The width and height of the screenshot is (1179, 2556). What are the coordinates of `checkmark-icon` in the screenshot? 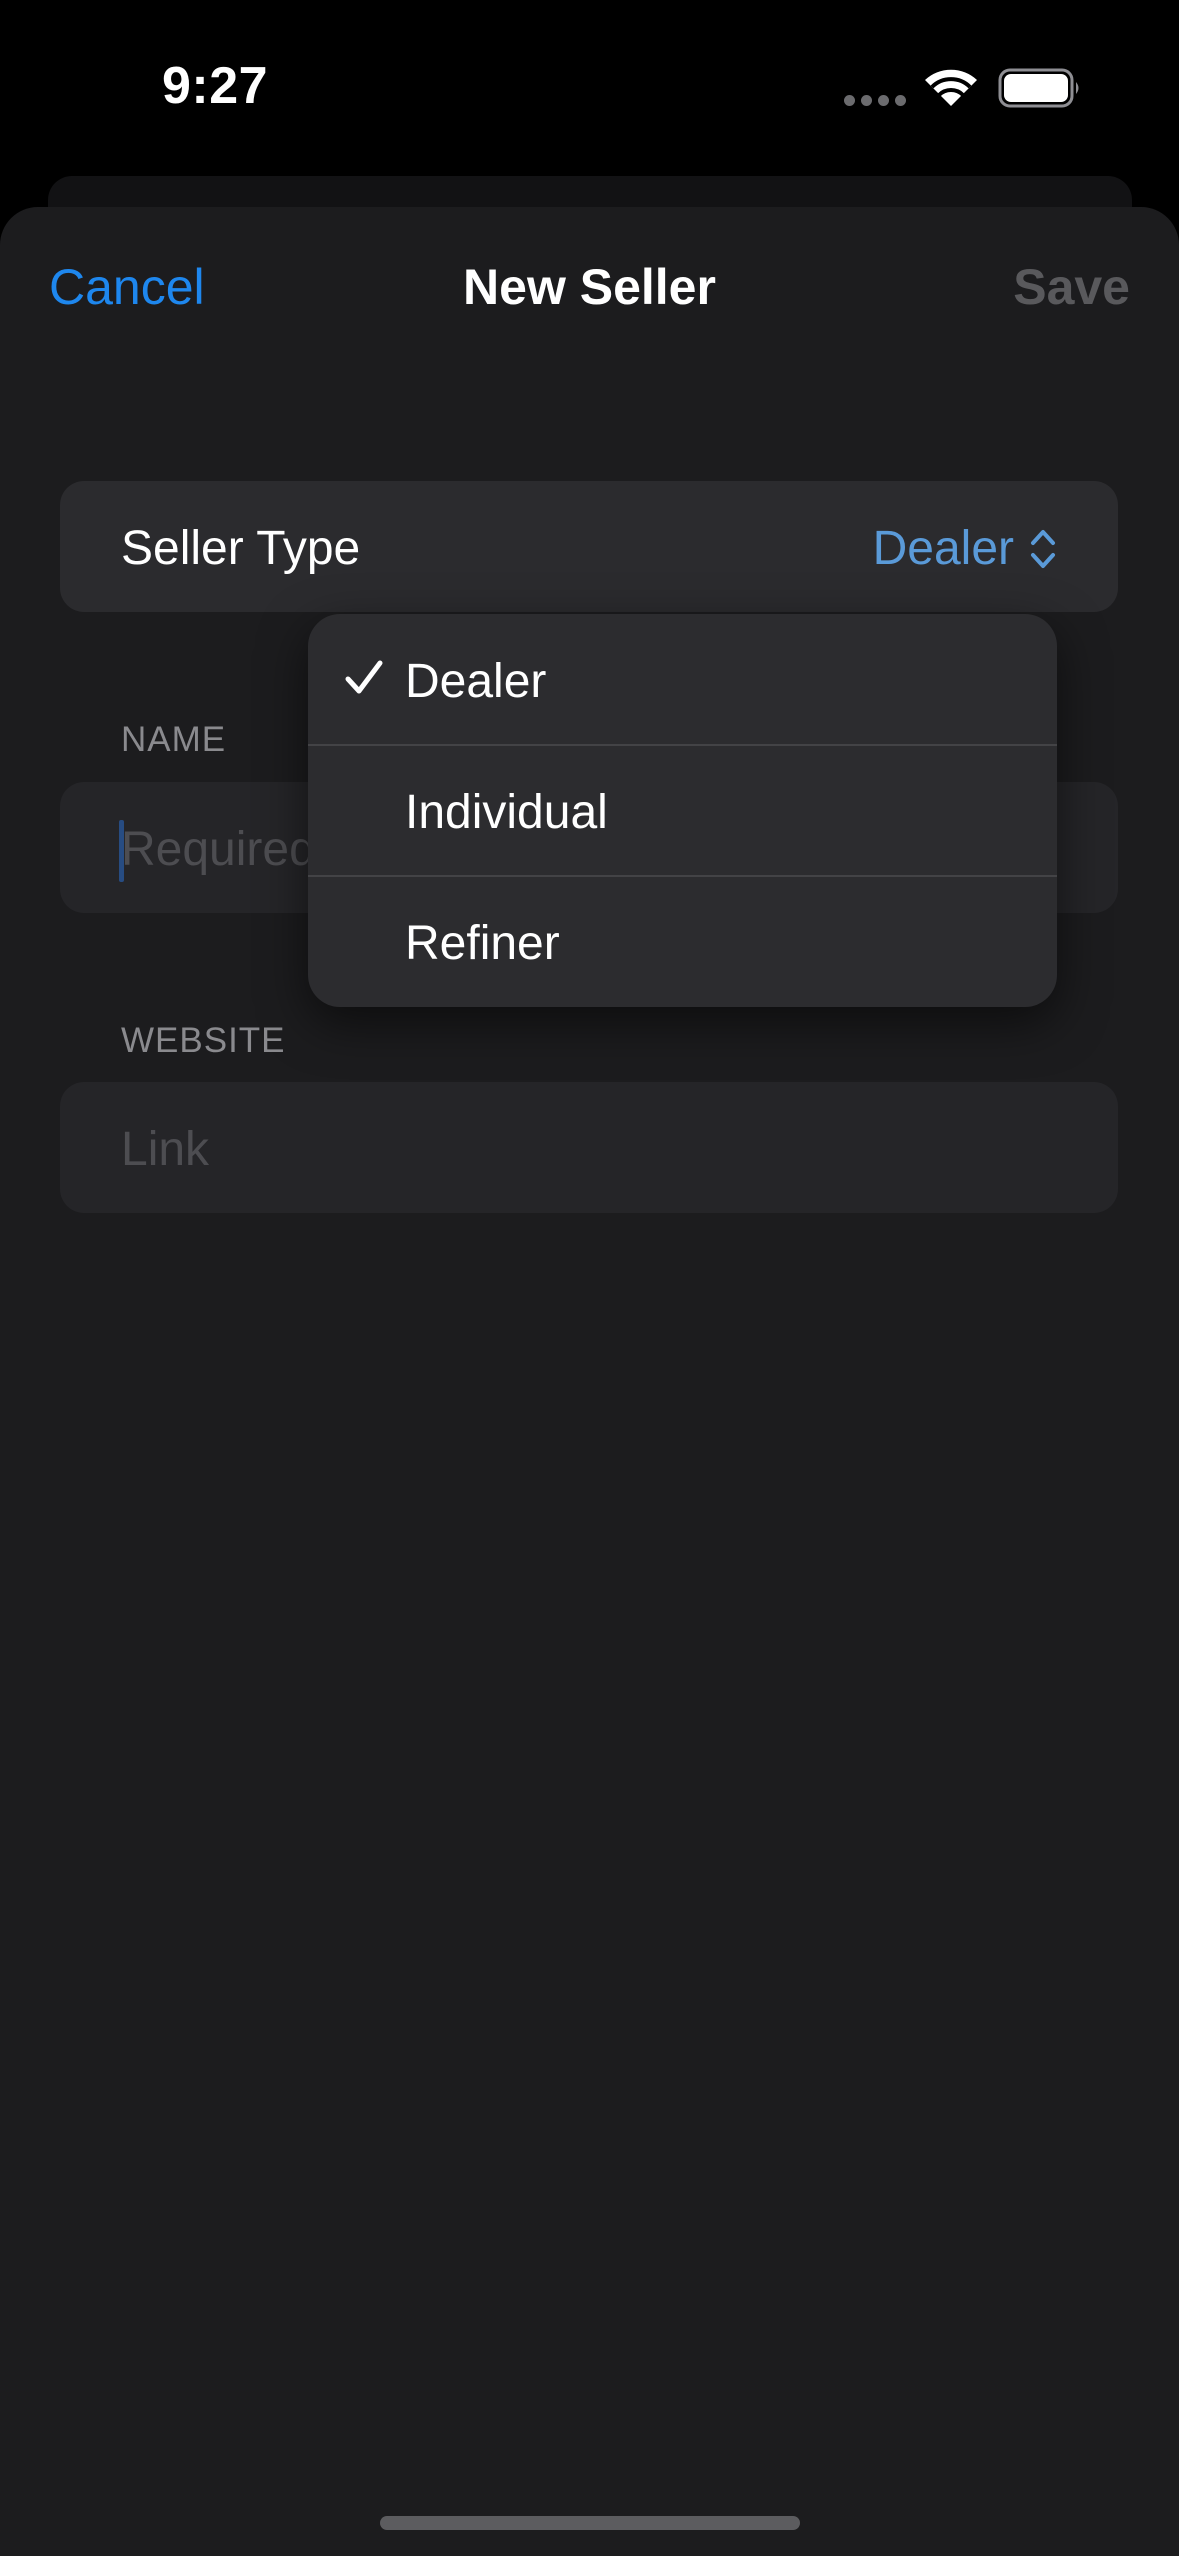 It's located at (364, 677).